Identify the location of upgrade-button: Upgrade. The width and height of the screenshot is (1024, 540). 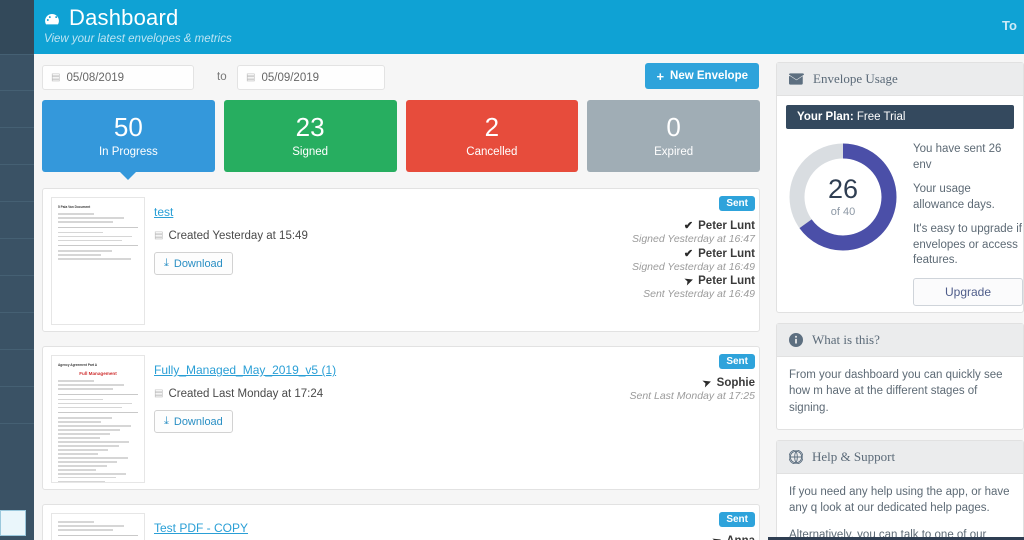
(968, 291).